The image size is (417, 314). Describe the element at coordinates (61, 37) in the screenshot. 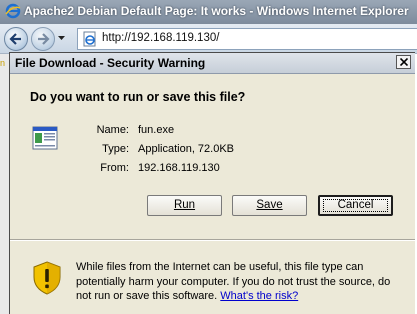

I see `dropdown-arrow-icon` at that location.